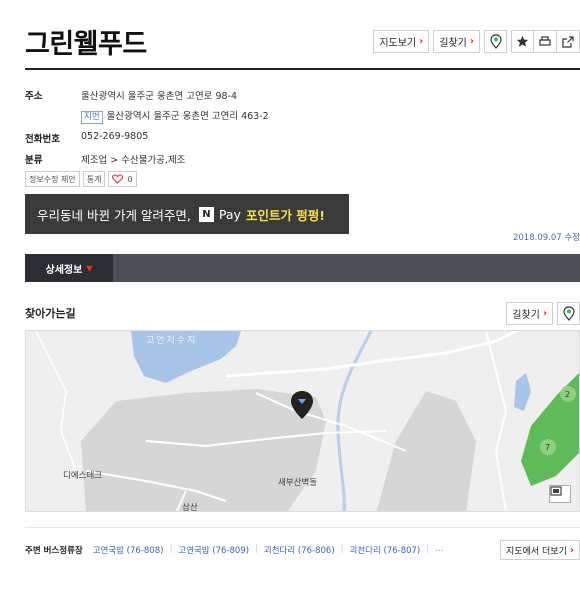 Image resolution: width=580 pixels, height=615 pixels. I want to click on bus-stop-link: 고연국밥 (76-808), so click(128, 550).